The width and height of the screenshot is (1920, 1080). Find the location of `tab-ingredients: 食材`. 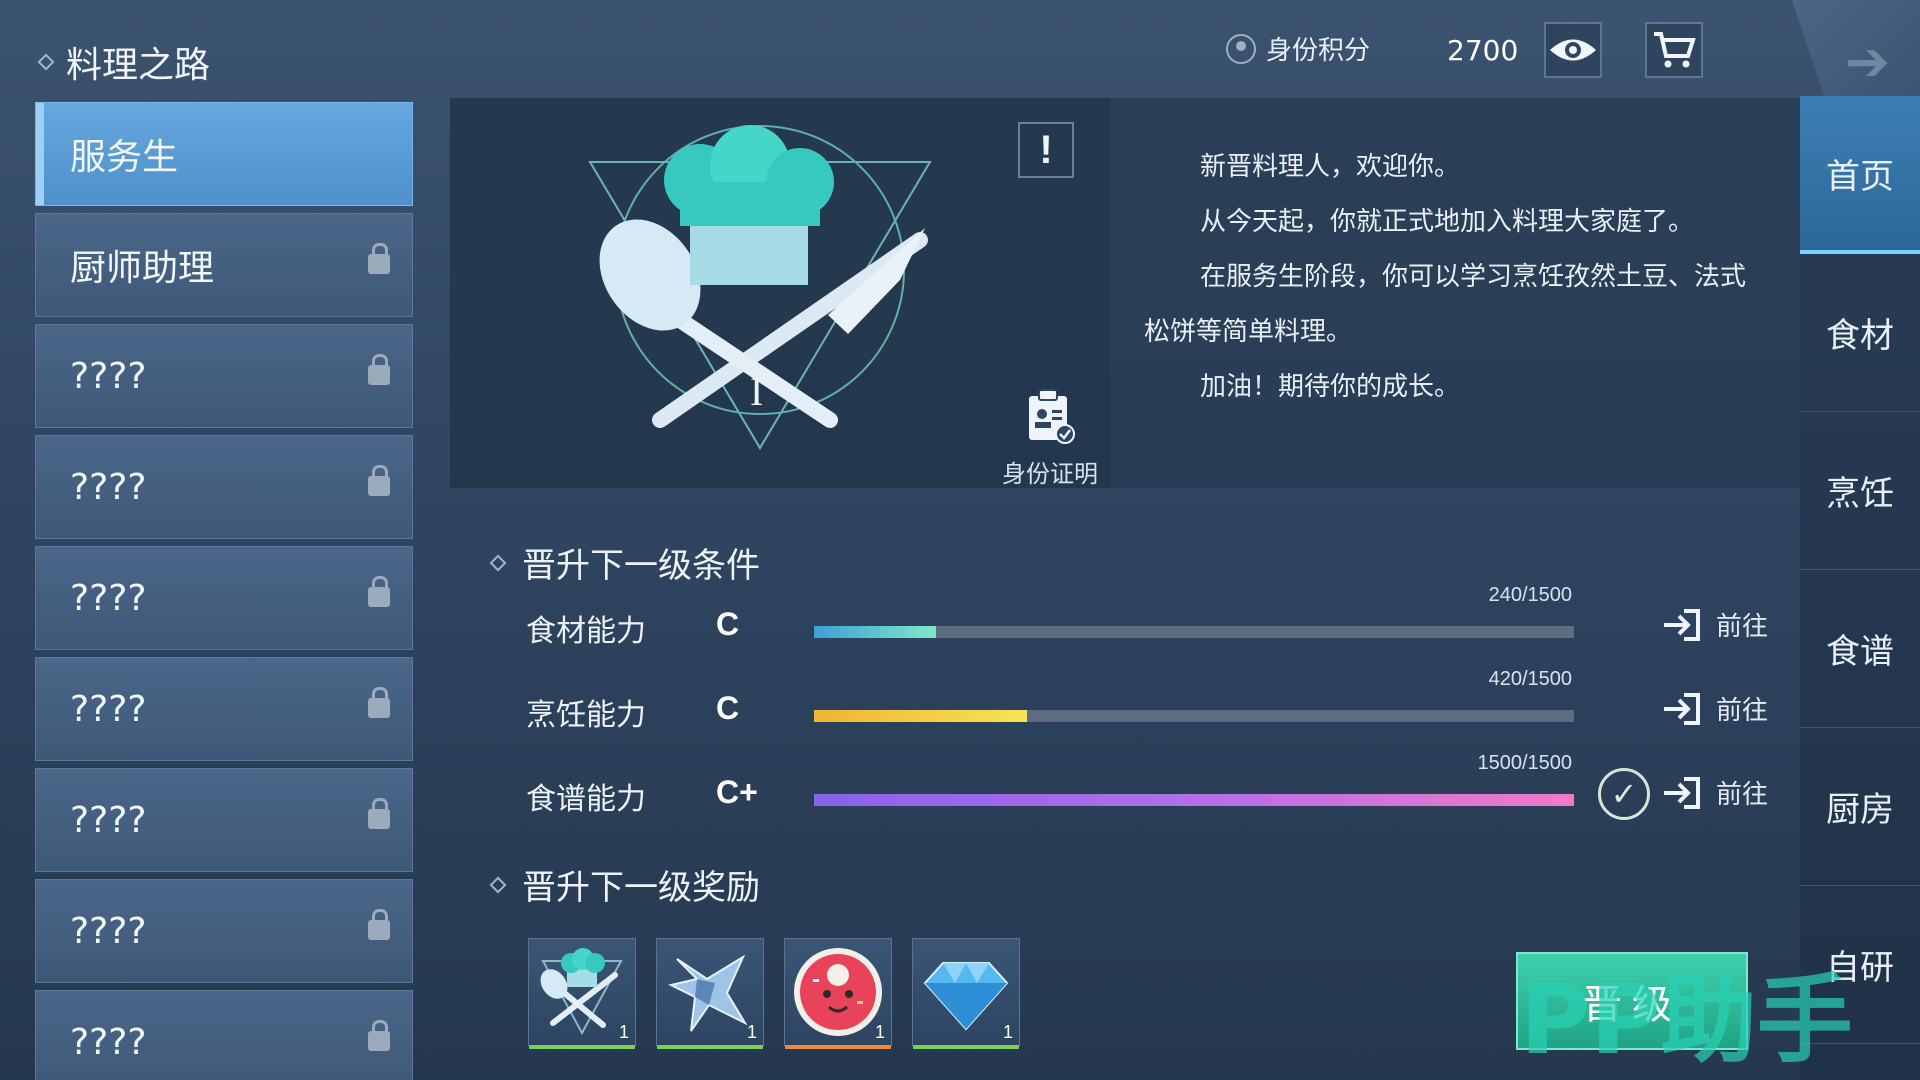

tab-ingredients: 食材 is located at coordinates (1860, 333).